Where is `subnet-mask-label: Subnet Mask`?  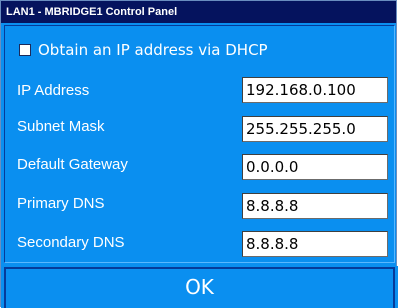
subnet-mask-label: Subnet Mask is located at coordinates (61, 126).